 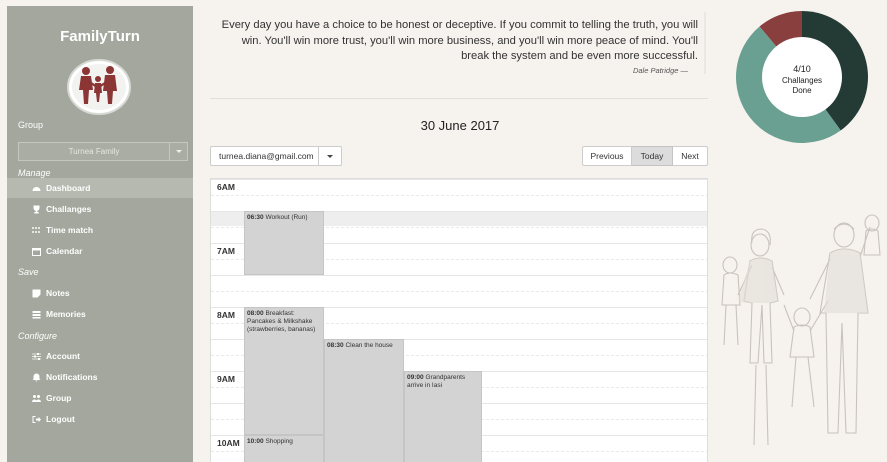 What do you see at coordinates (31, 125) in the screenshot?
I see `group-label: Group` at bounding box center [31, 125].